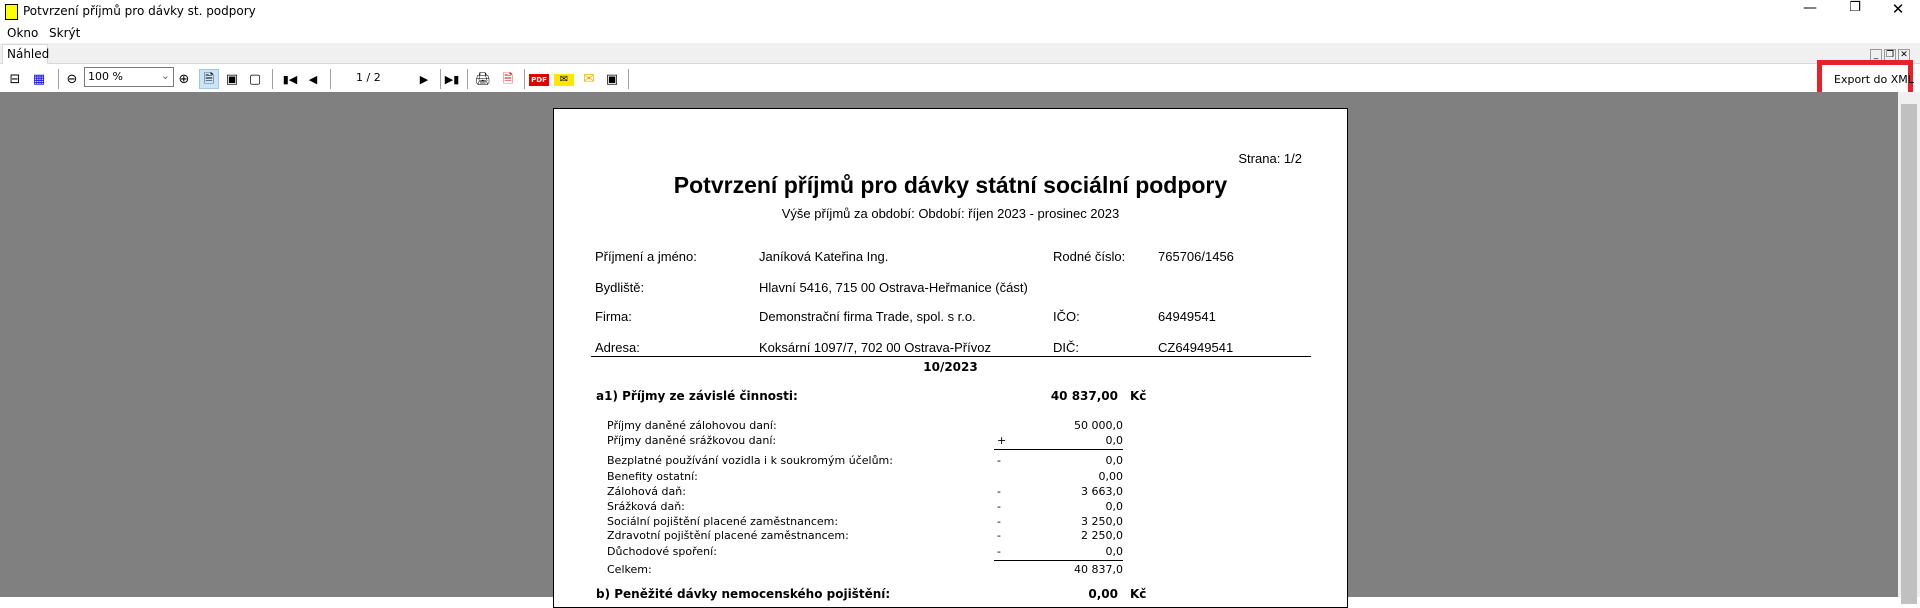  What do you see at coordinates (875, 347) in the screenshot?
I see `field-value: Koksární 1097/7, 702 00 Ostrava-Přívoz` at bounding box center [875, 347].